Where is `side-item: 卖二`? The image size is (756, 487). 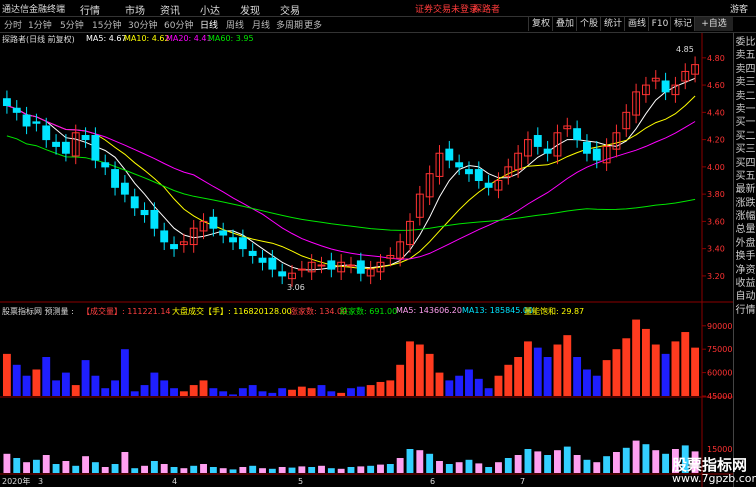
side-item: 卖二 is located at coordinates (745, 94).